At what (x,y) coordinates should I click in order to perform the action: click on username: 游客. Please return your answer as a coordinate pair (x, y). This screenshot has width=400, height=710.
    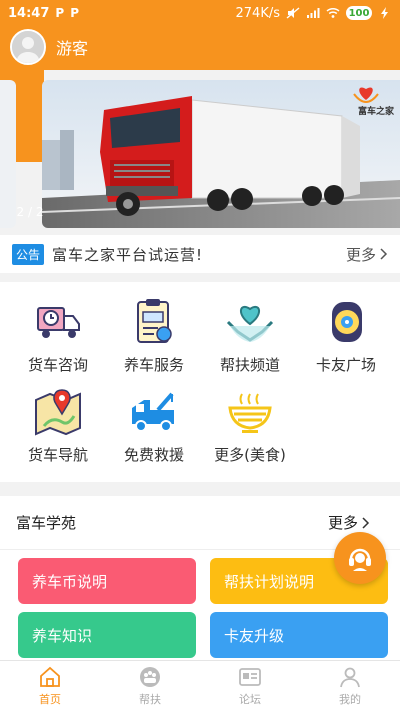
    Looking at the image, I should click on (72, 47).